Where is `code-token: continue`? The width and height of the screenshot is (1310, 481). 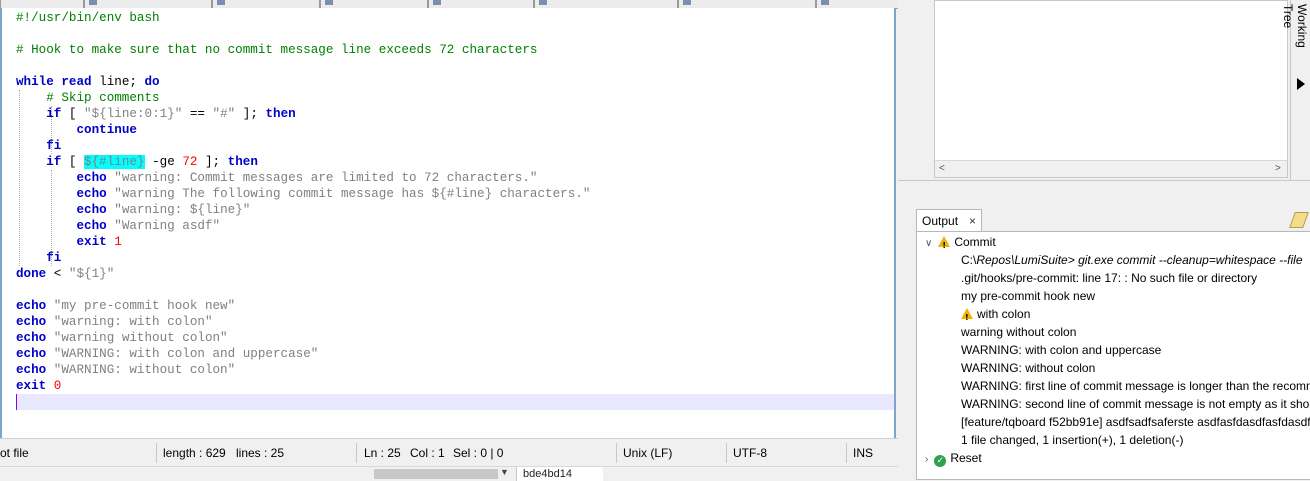
code-token: continue is located at coordinates (106, 130).